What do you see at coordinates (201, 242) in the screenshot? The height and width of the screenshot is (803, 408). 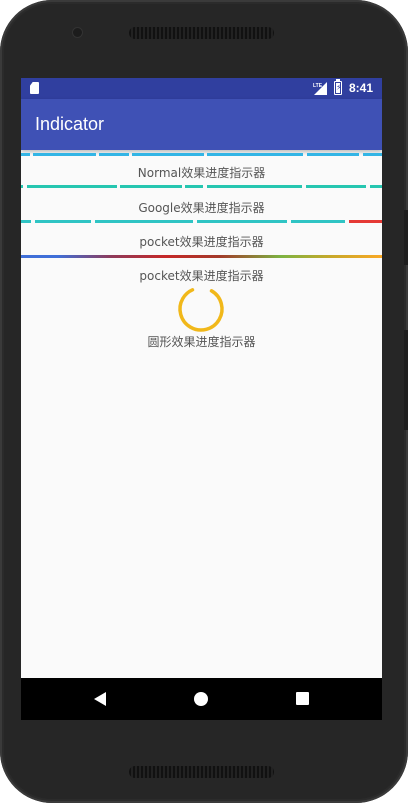 I see `pocket-indicator-label-1: pocket效果进度指示器` at bounding box center [201, 242].